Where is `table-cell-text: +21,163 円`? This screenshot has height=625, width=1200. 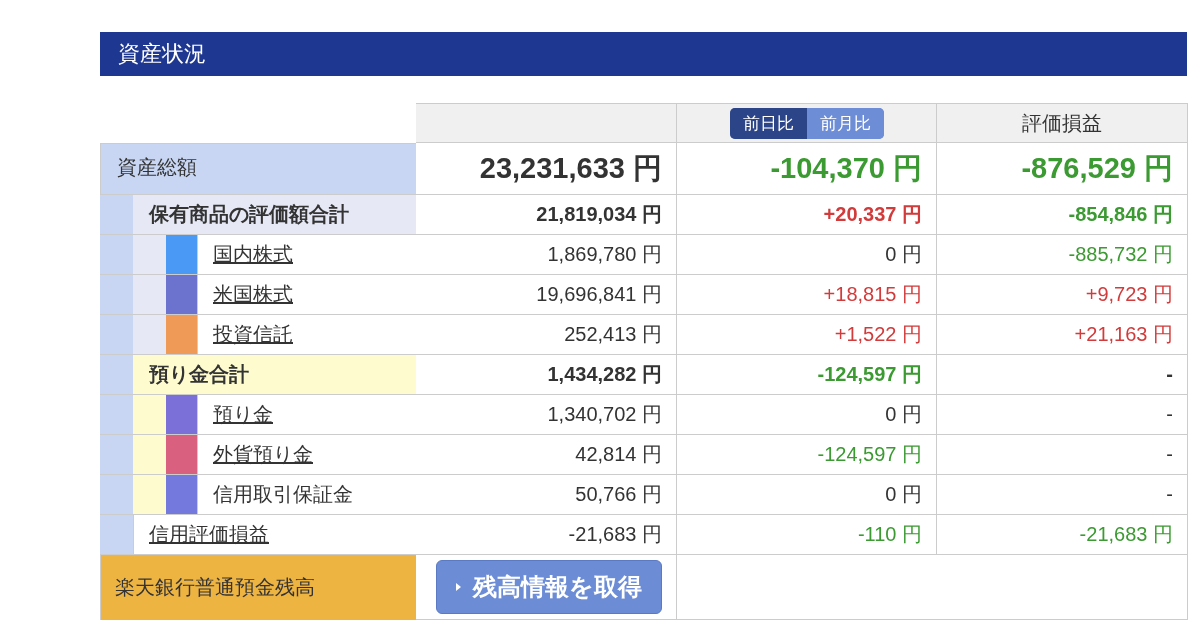 table-cell-text: +21,163 円 is located at coordinates (1123, 334).